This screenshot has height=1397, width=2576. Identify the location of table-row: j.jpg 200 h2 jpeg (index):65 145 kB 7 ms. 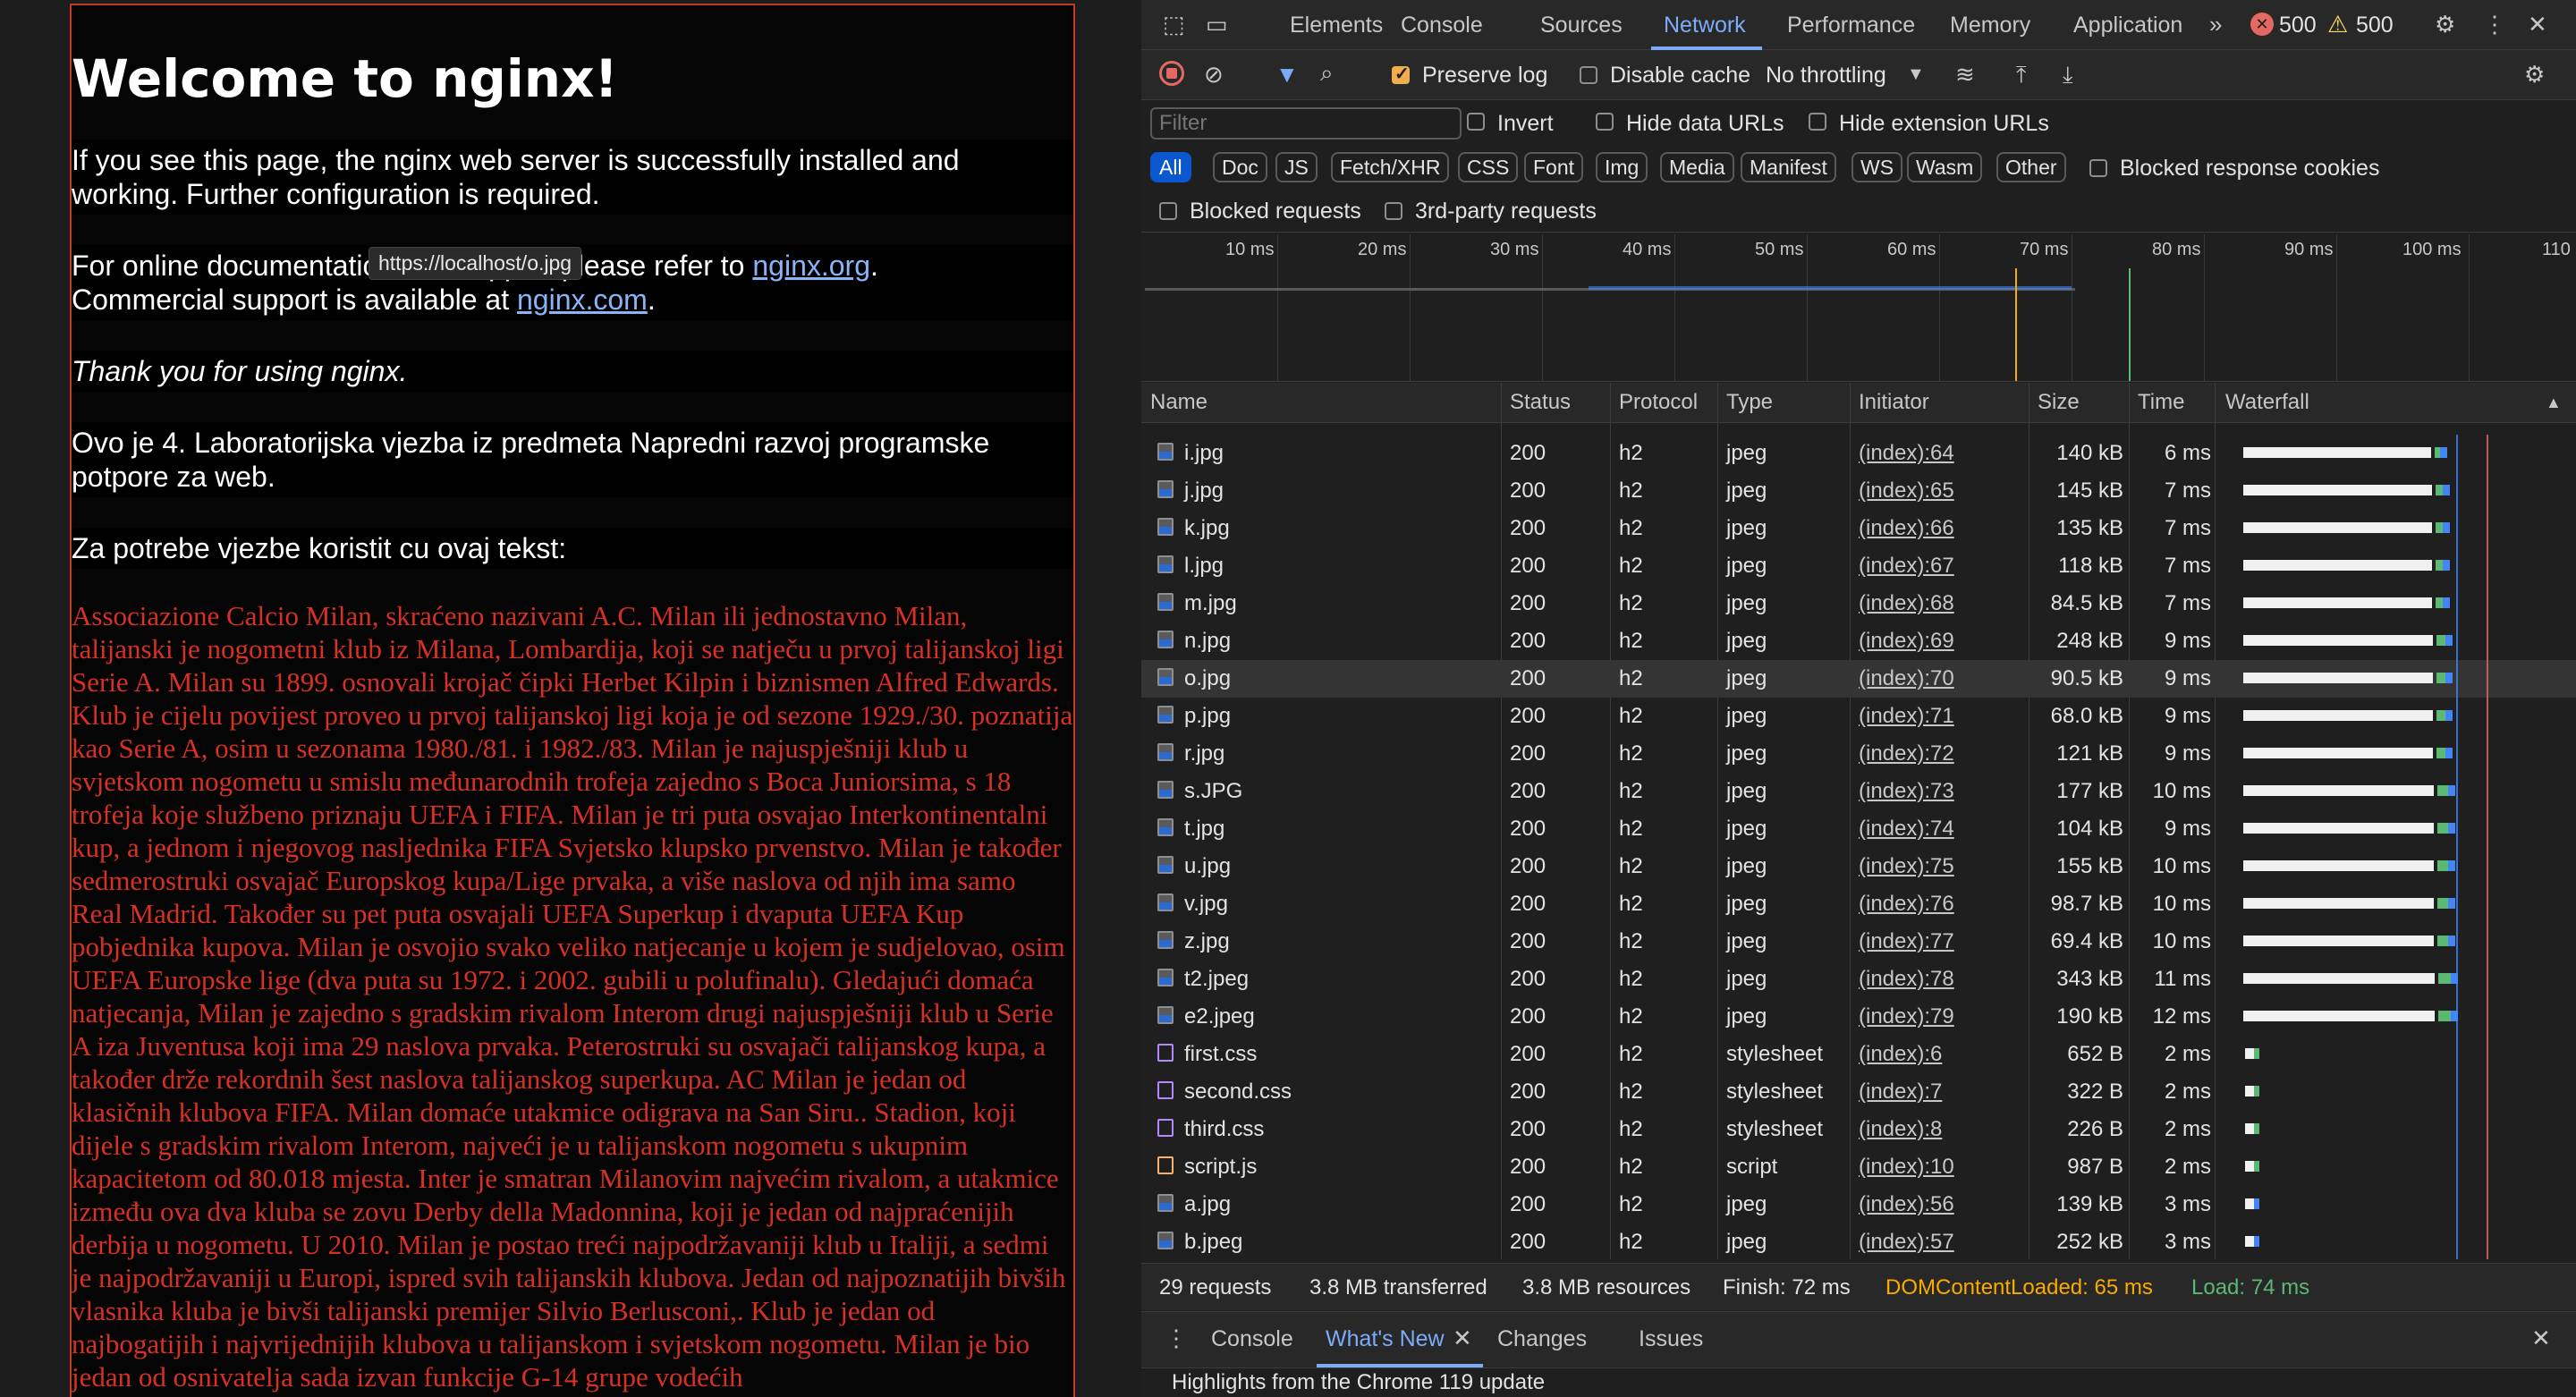
(1858, 491).